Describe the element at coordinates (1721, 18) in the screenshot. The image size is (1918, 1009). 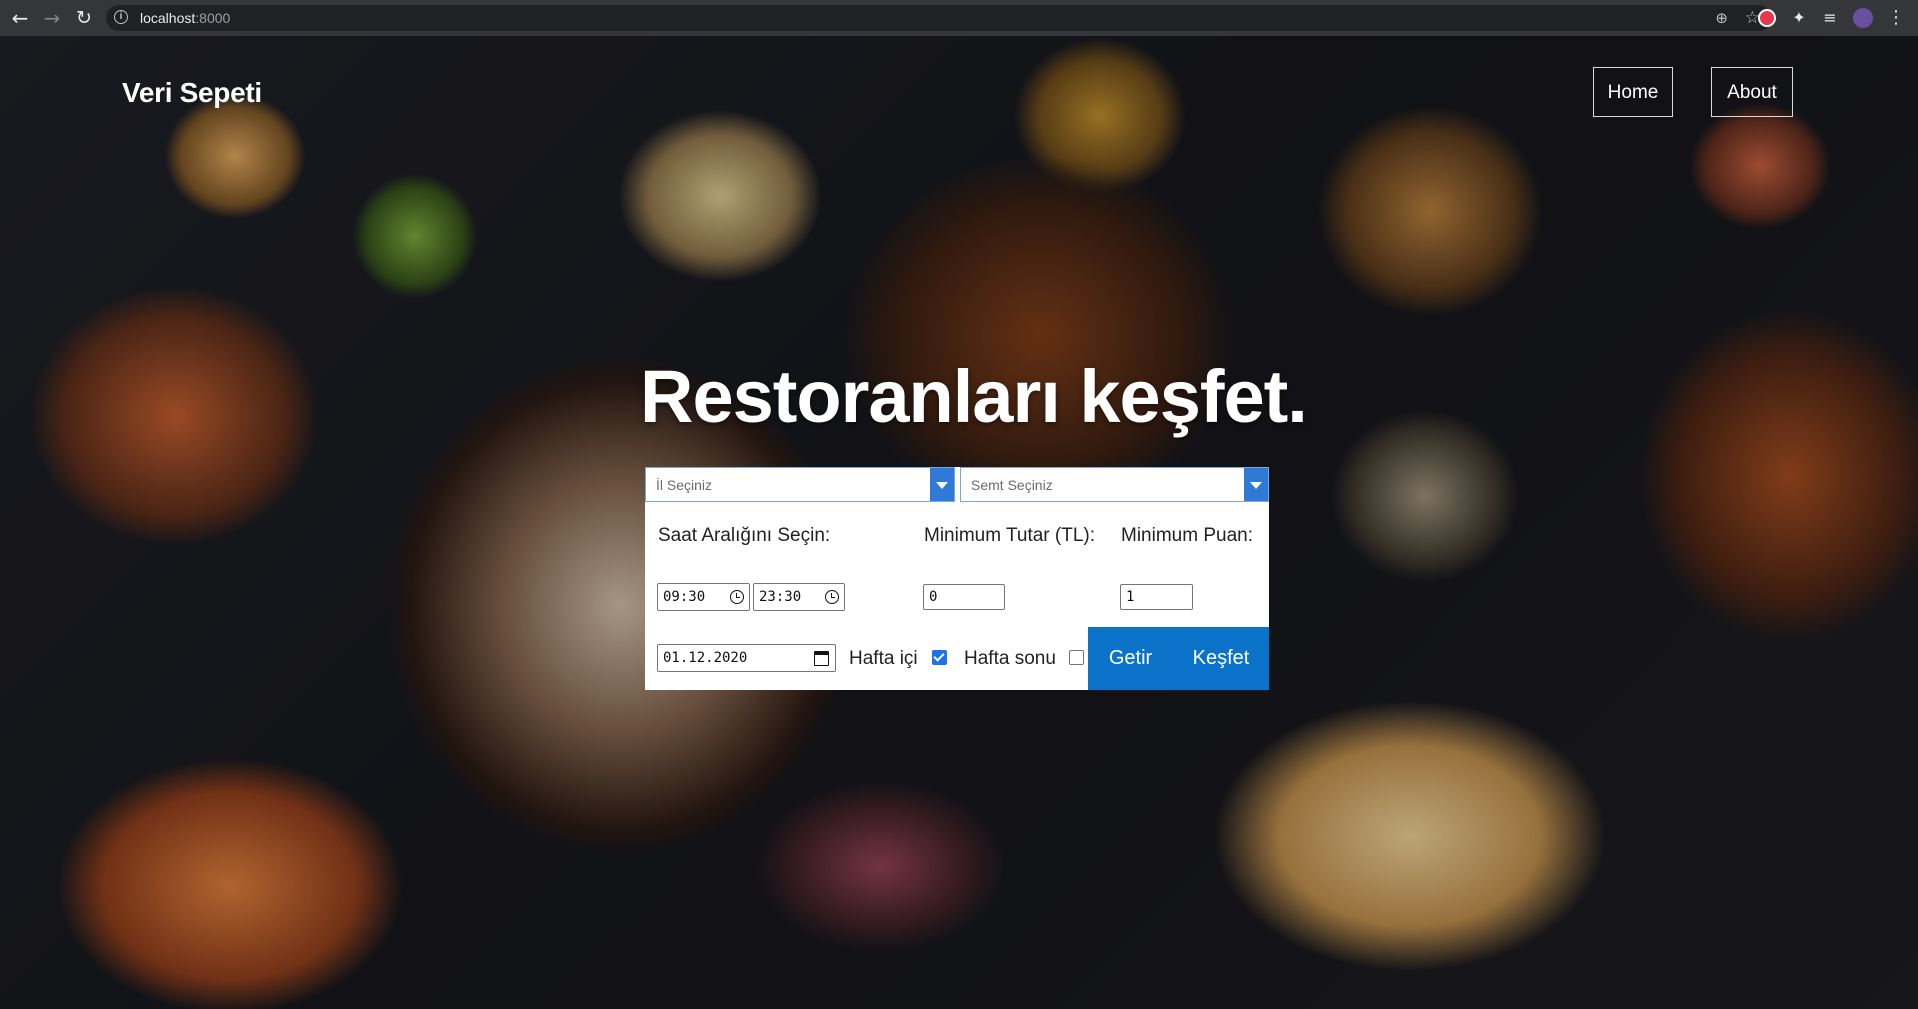
I see `zoom-icon: ⊕` at that location.